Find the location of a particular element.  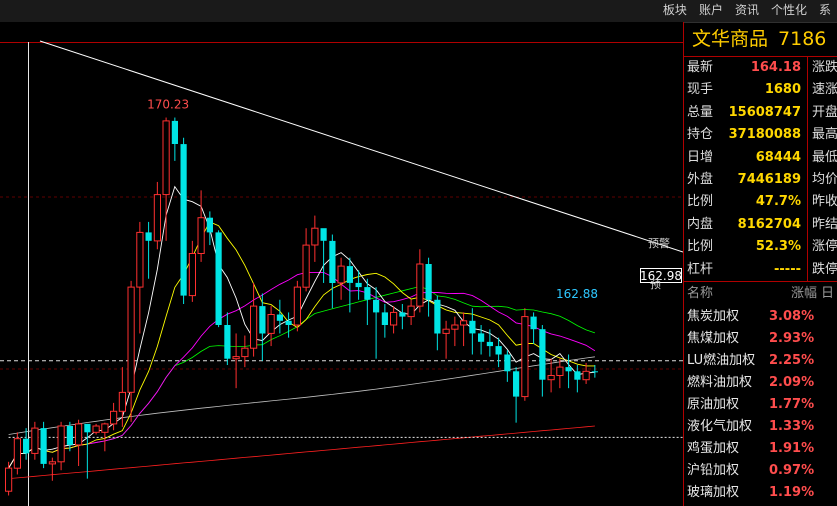

quote-label: 比例 is located at coordinates (700, 202).